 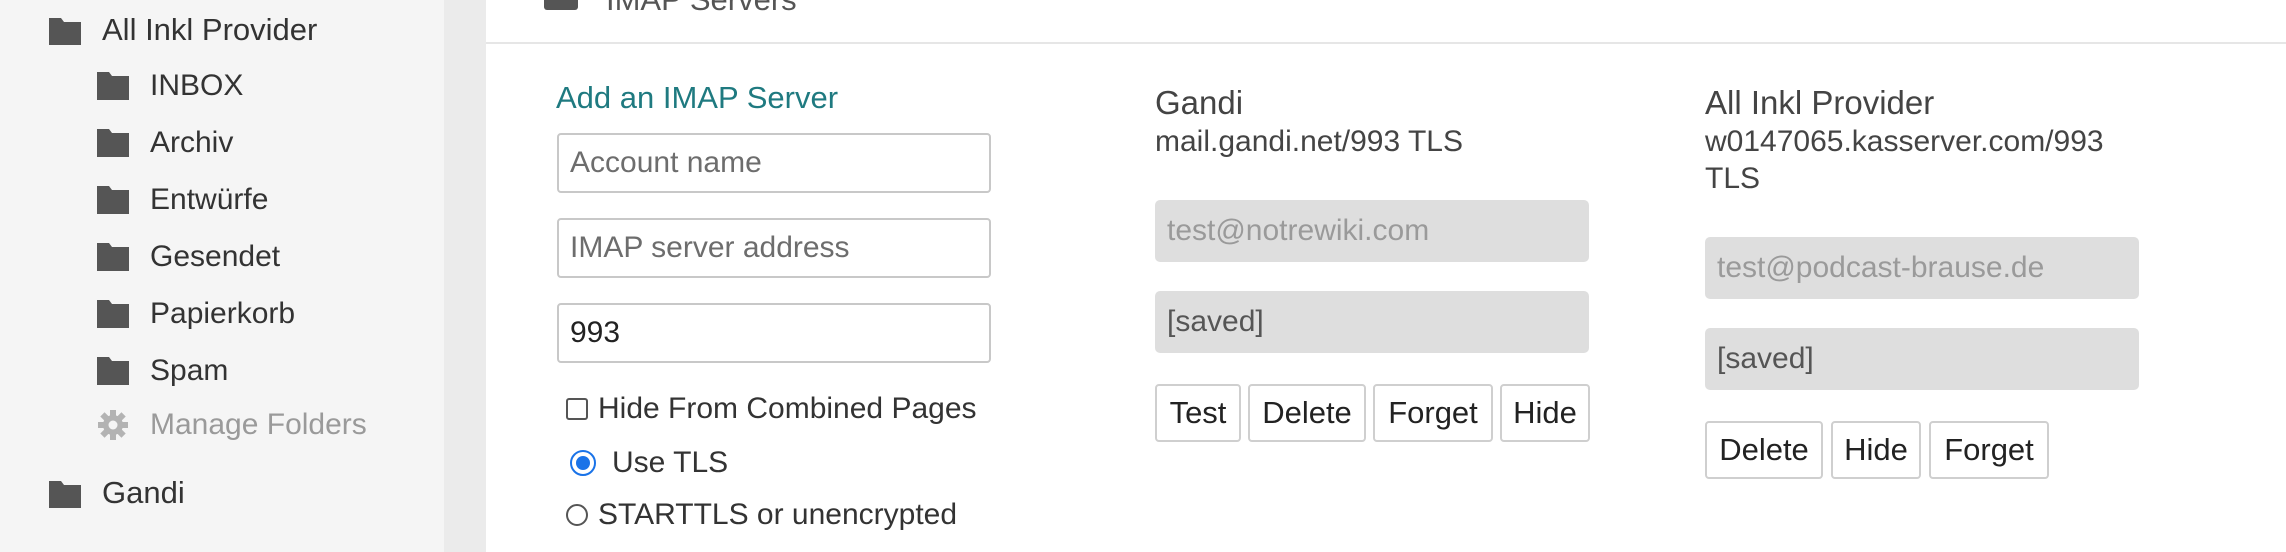 I want to click on sidebar-folder-spam: Spam, so click(x=162, y=371).